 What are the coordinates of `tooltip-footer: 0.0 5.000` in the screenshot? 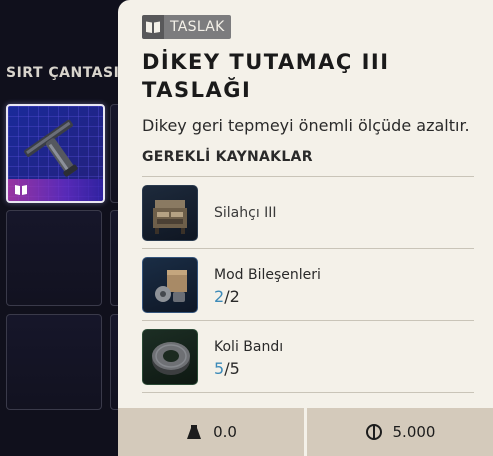 It's located at (305, 432).